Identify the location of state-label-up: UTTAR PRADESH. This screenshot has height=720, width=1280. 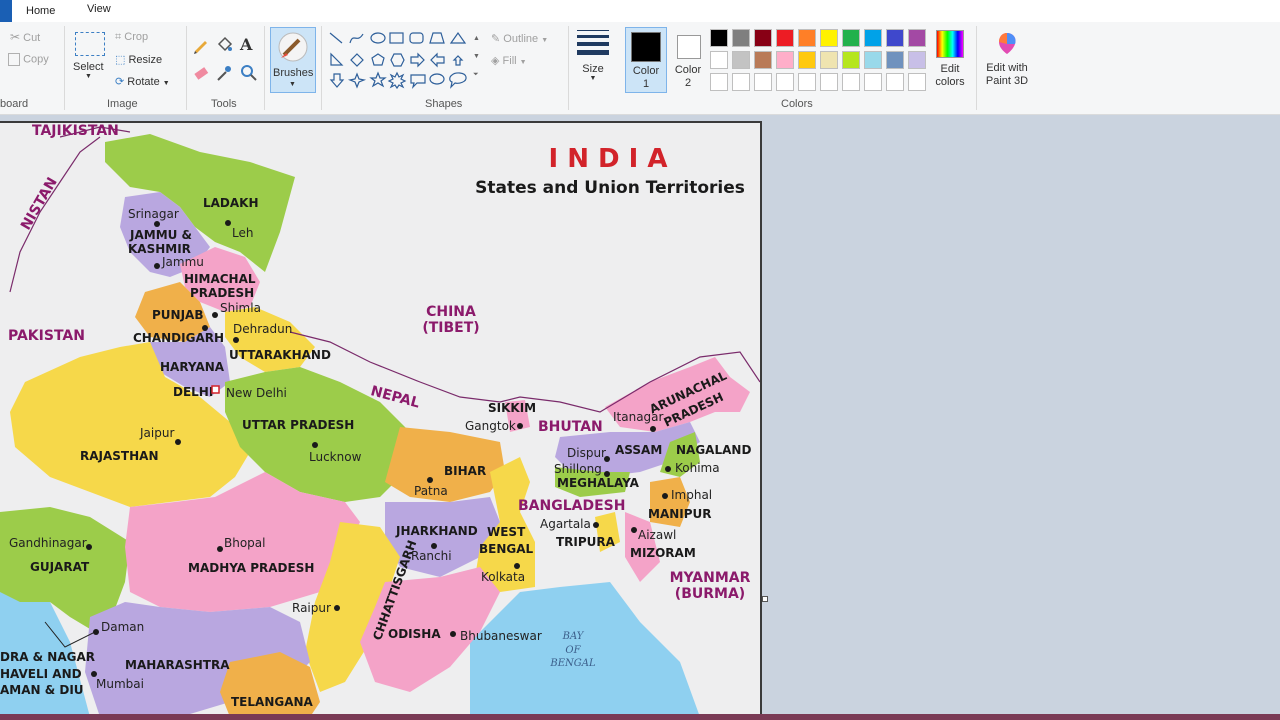
(298, 425).